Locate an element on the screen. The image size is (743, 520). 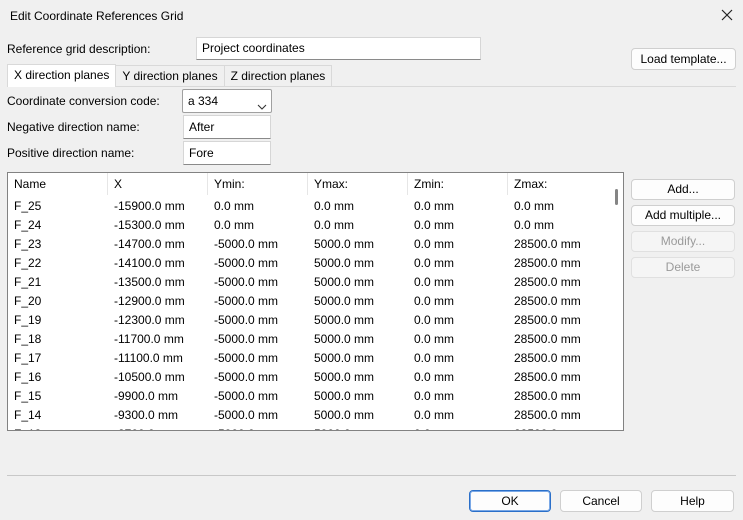
description-label: Reference grid description: is located at coordinates (79, 49).